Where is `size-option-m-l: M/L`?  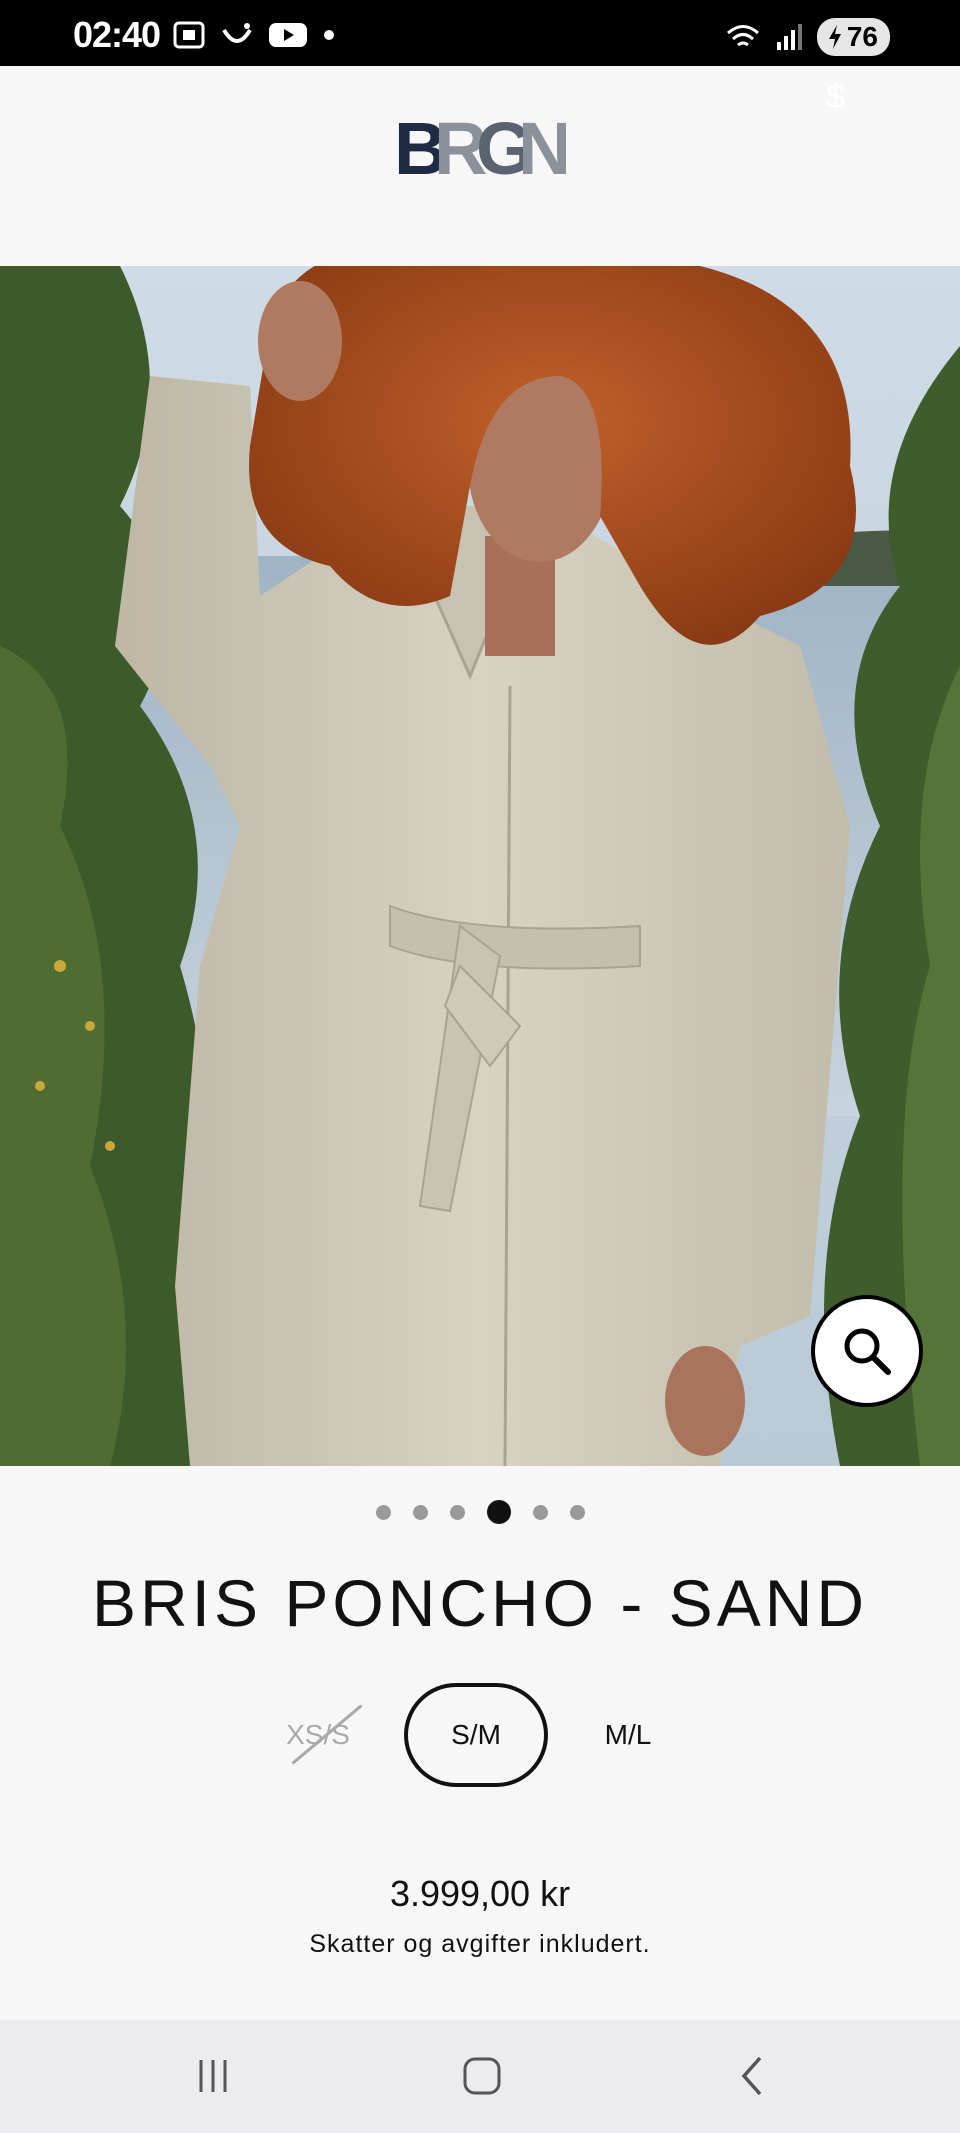
size-option-m-l: M/L is located at coordinates (628, 1735).